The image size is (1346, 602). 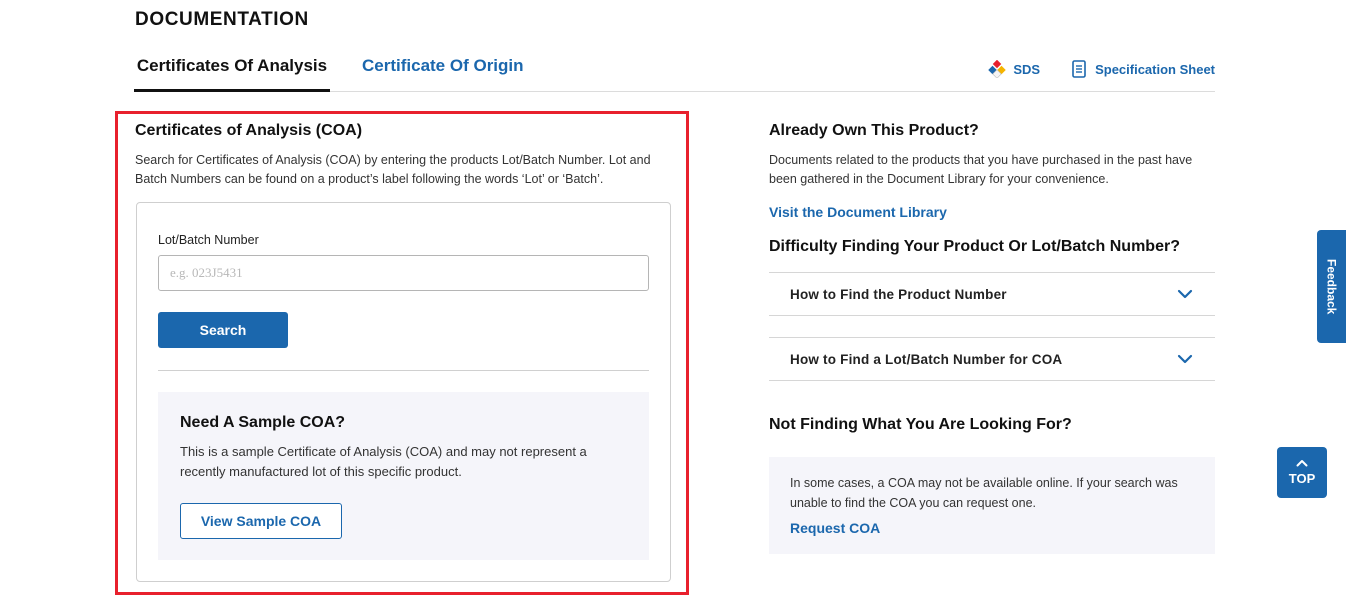 I want to click on section-title: DOCUMENTATION, so click(x=222, y=19).